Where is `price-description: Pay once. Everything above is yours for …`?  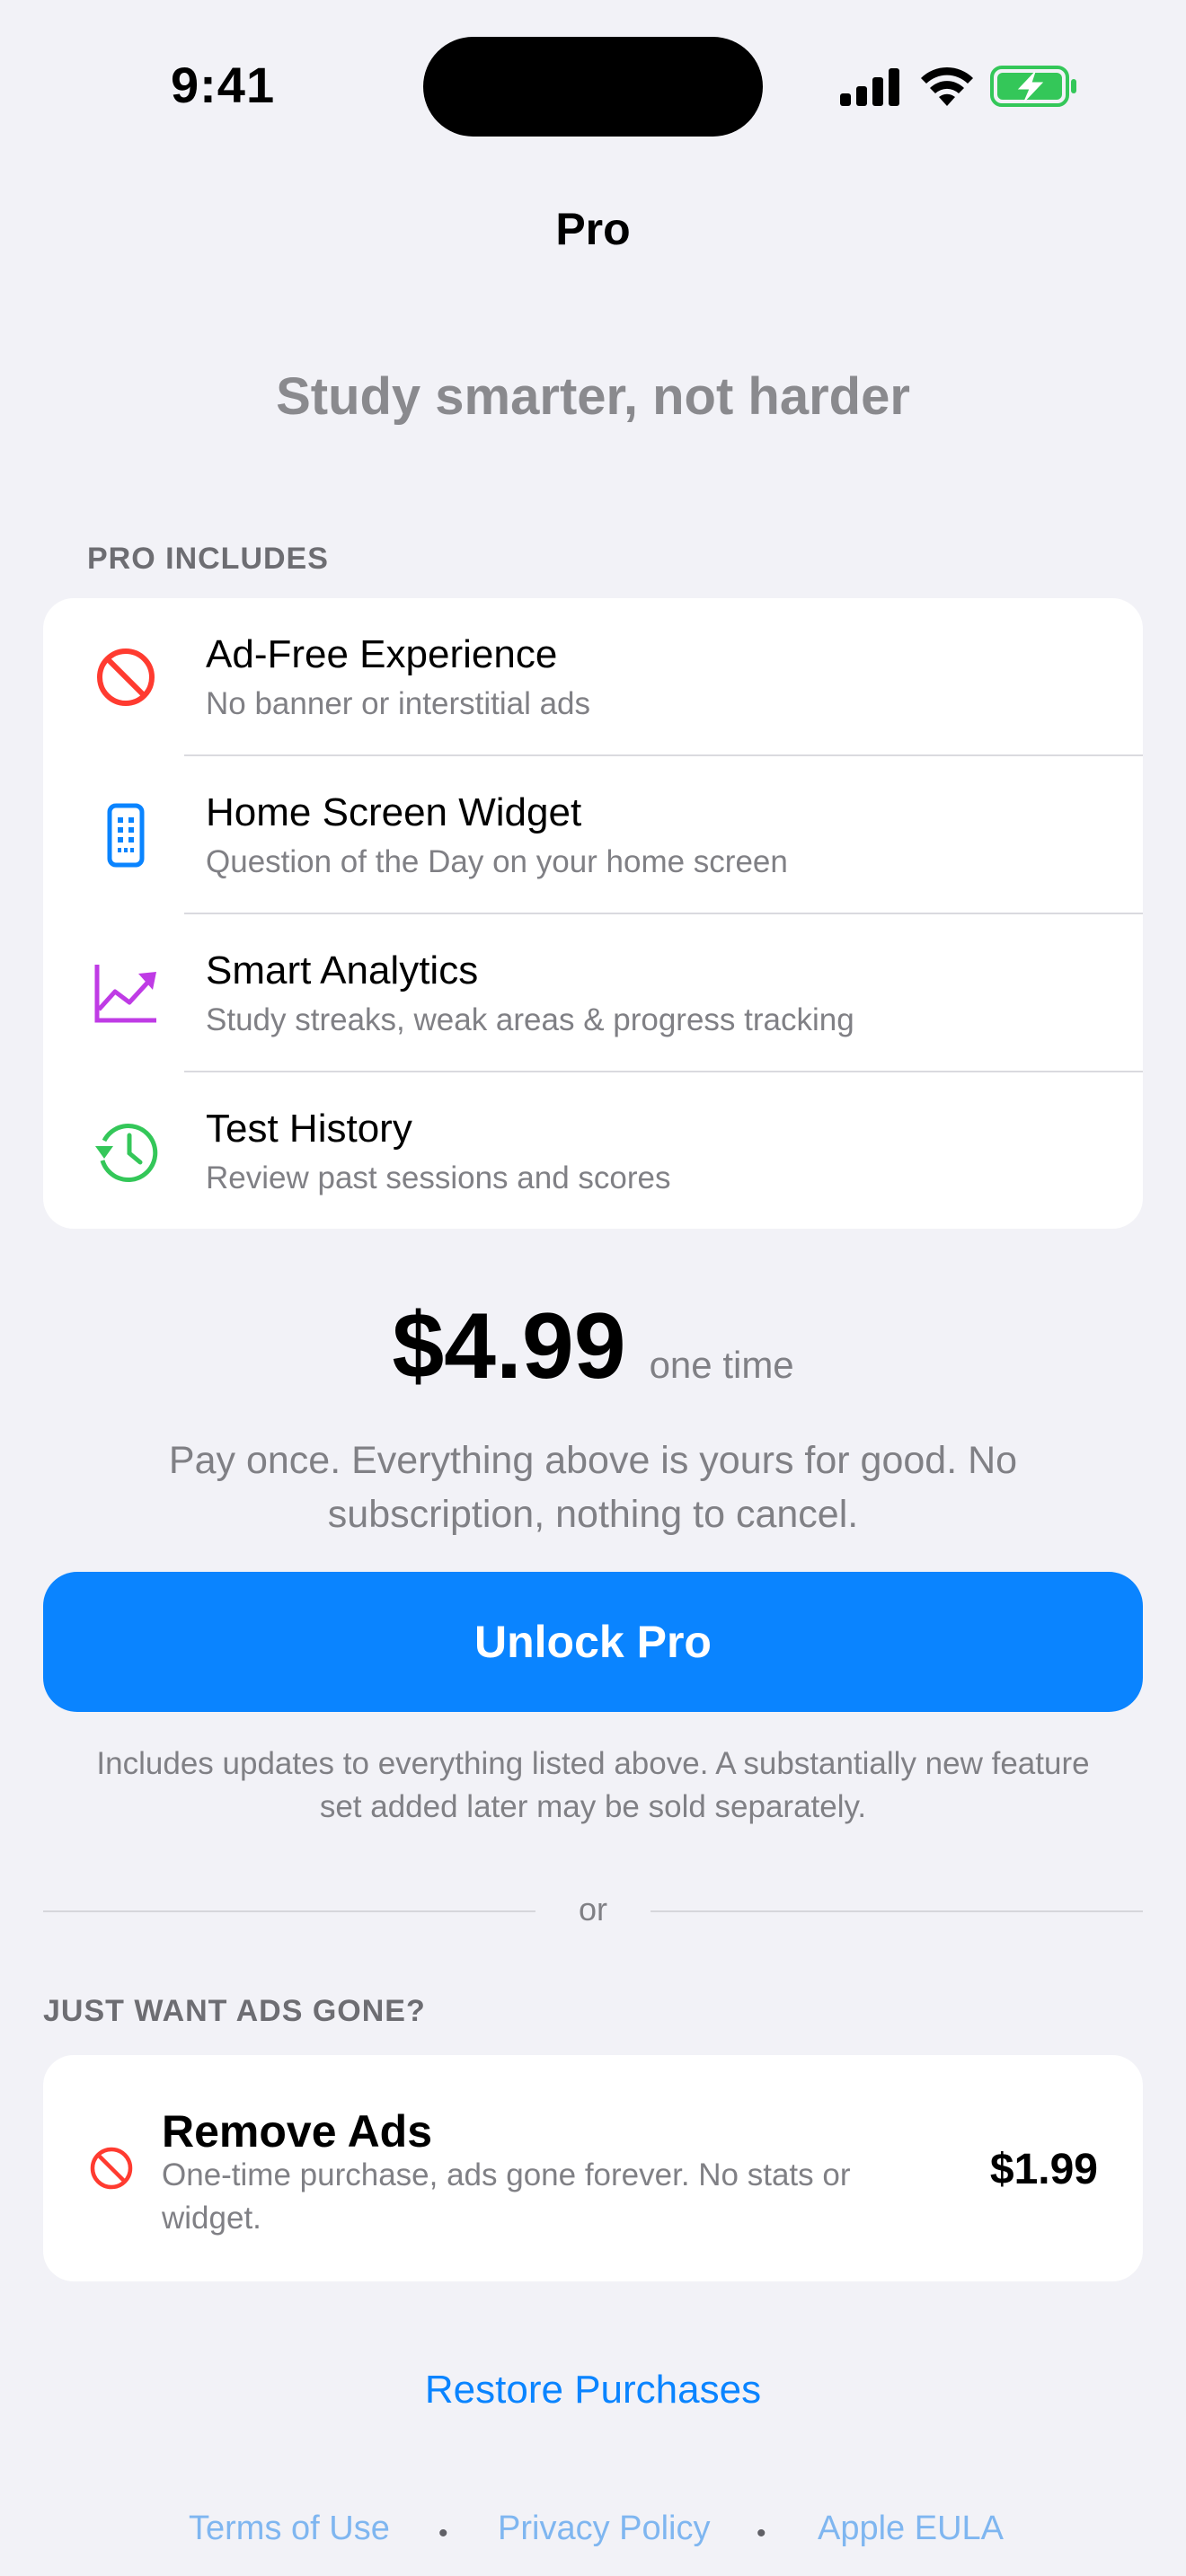 price-description: Pay once. Everything above is yours for … is located at coordinates (593, 1487).